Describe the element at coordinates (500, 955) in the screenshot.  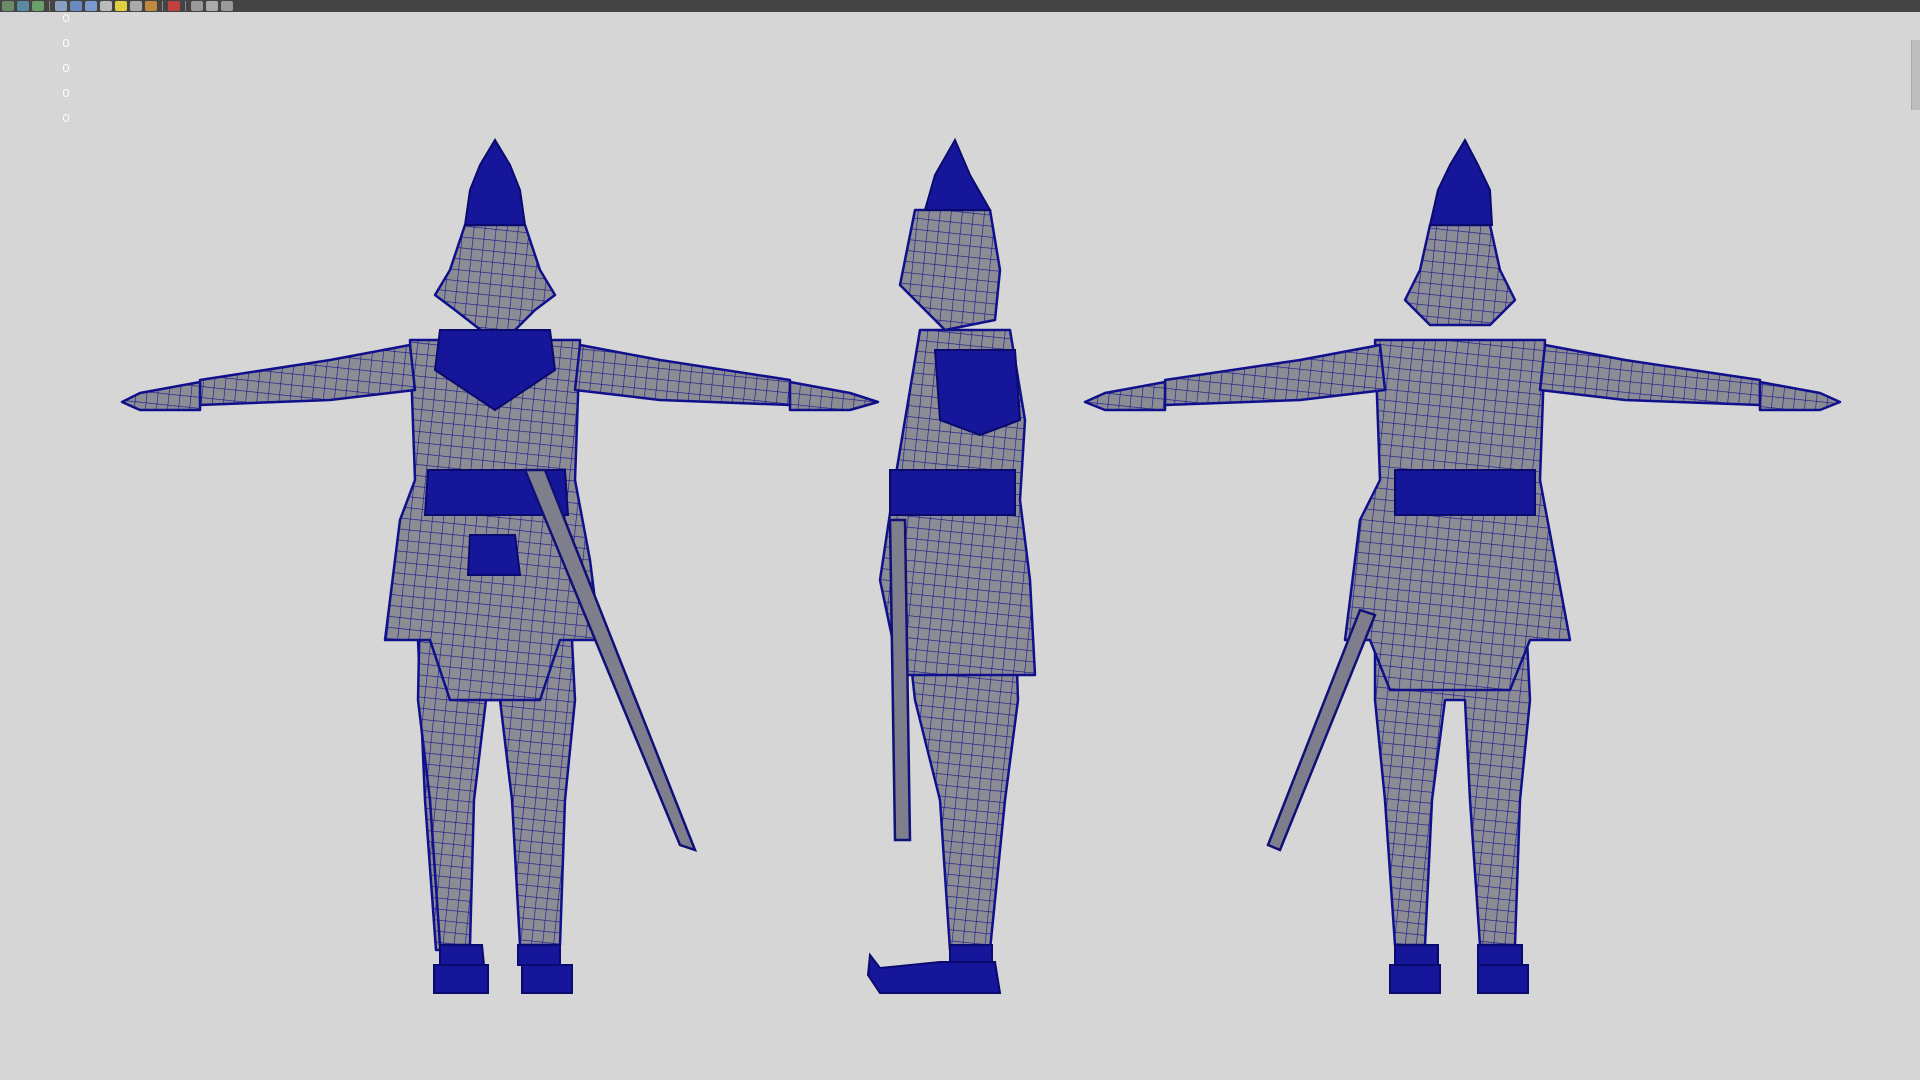
I see `front-anklets` at that location.